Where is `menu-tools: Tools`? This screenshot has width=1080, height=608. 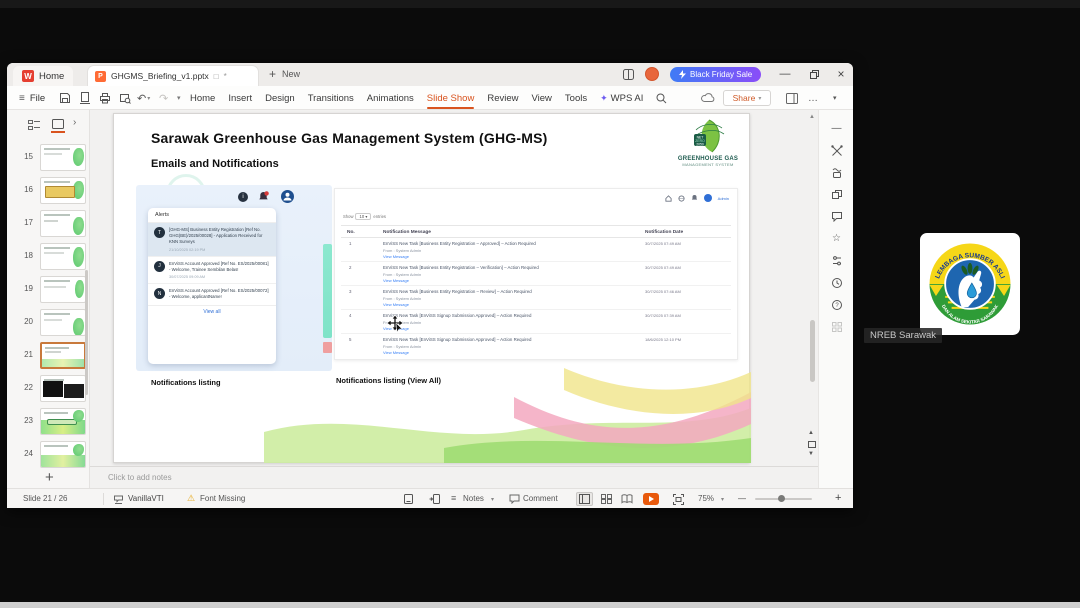
menu-tools: Tools is located at coordinates (576, 98).